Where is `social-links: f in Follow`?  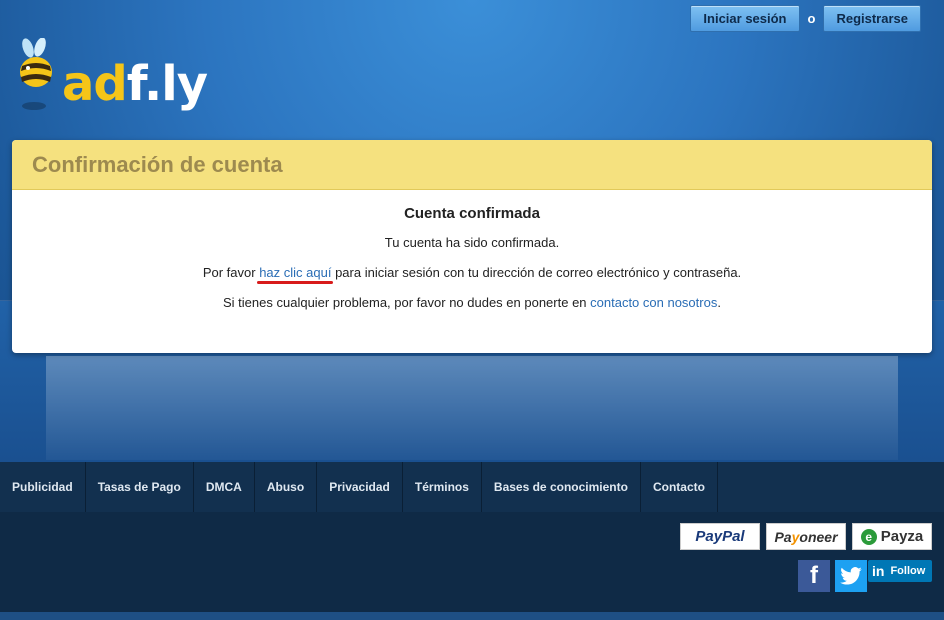
social-links: f in Follow is located at coordinates (865, 576).